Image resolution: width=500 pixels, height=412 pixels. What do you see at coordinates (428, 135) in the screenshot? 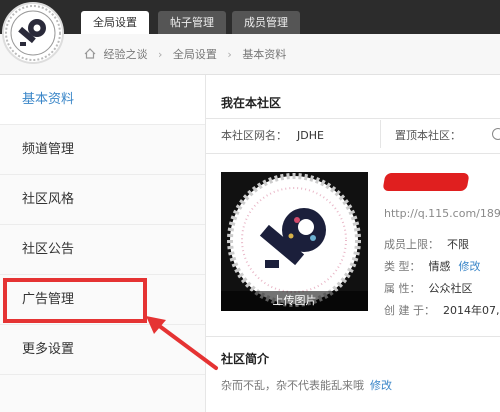
I see `pin-community-label: 置顶本社区：` at bounding box center [428, 135].